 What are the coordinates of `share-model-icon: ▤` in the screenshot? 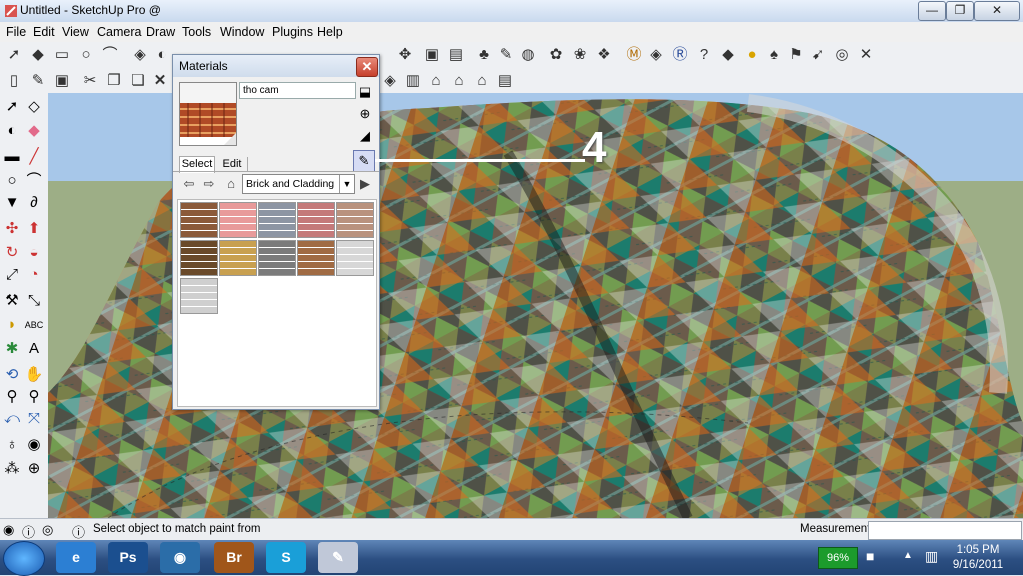 It's located at (456, 55).